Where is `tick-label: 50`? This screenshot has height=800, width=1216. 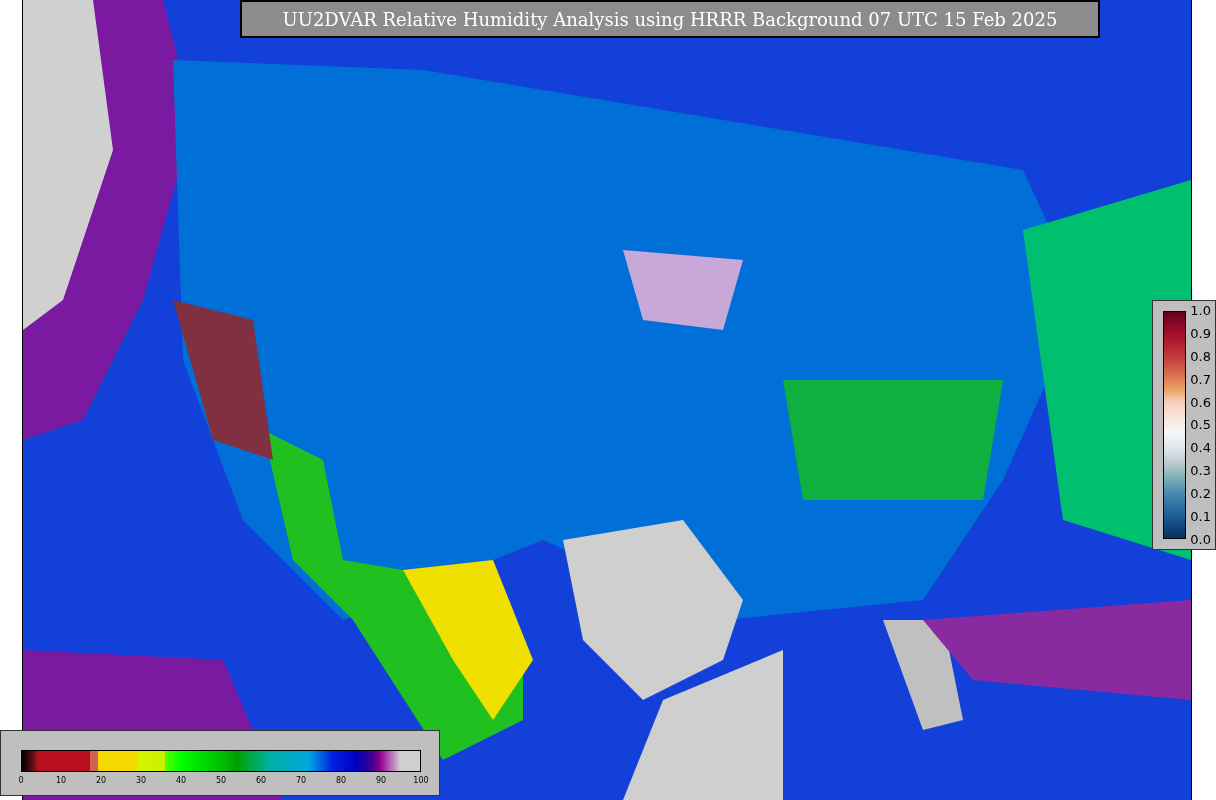
tick-label: 50 is located at coordinates (221, 780).